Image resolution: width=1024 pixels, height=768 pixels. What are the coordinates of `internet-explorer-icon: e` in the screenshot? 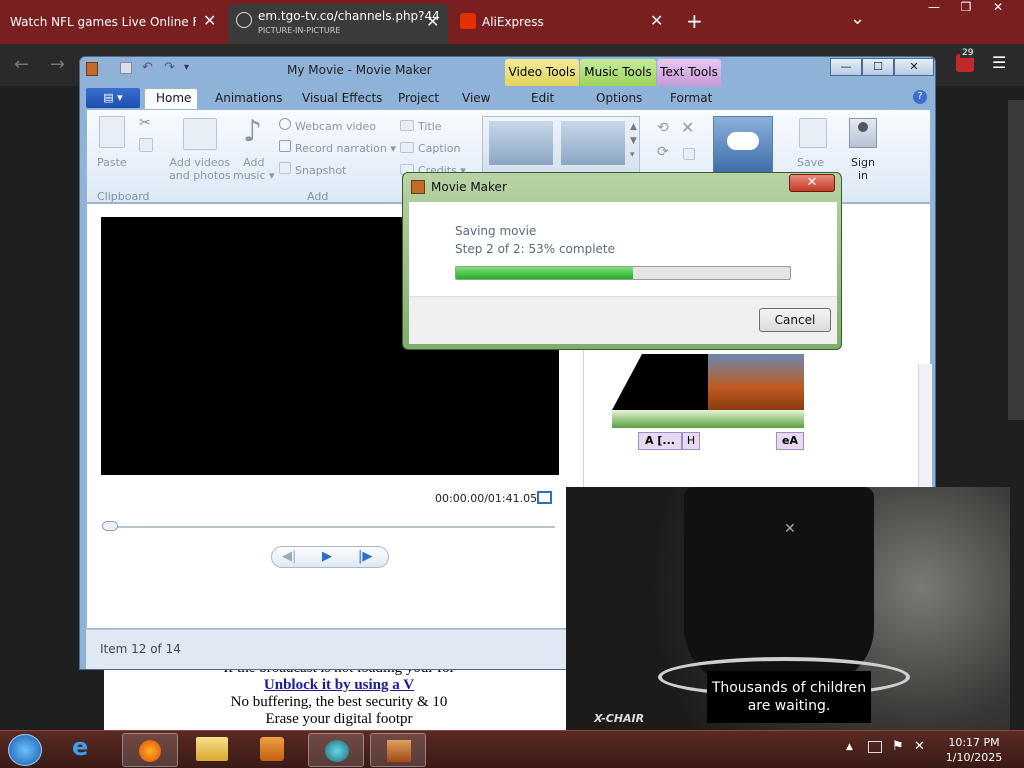 It's located at (80, 747).